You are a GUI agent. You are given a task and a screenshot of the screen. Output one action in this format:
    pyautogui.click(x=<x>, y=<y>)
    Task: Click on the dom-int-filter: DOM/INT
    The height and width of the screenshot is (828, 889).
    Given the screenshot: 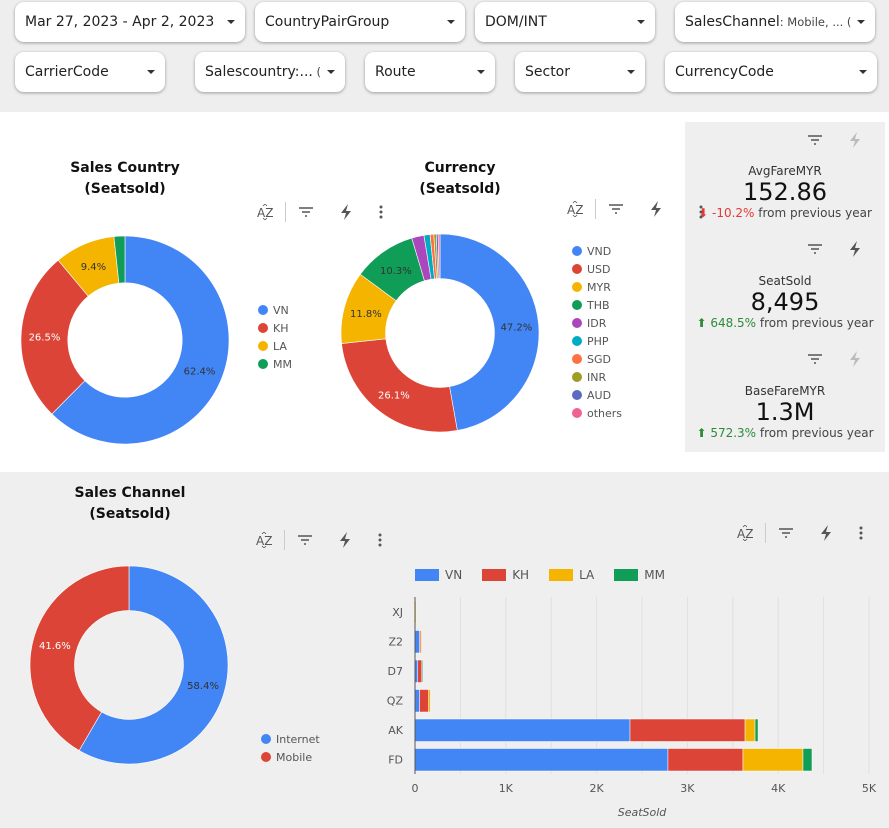 What is the action you would take?
    pyautogui.click(x=565, y=22)
    